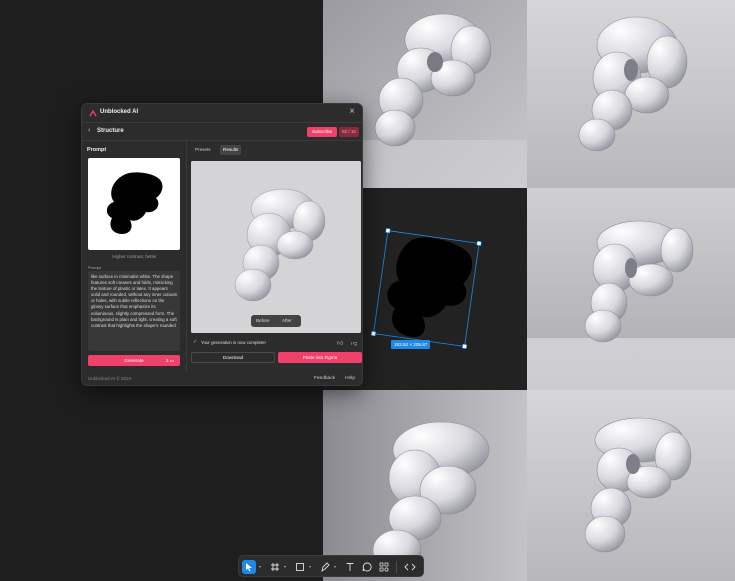  Describe the element at coordinates (203, 150) in the screenshot. I see `tab-presets: Presets` at that location.